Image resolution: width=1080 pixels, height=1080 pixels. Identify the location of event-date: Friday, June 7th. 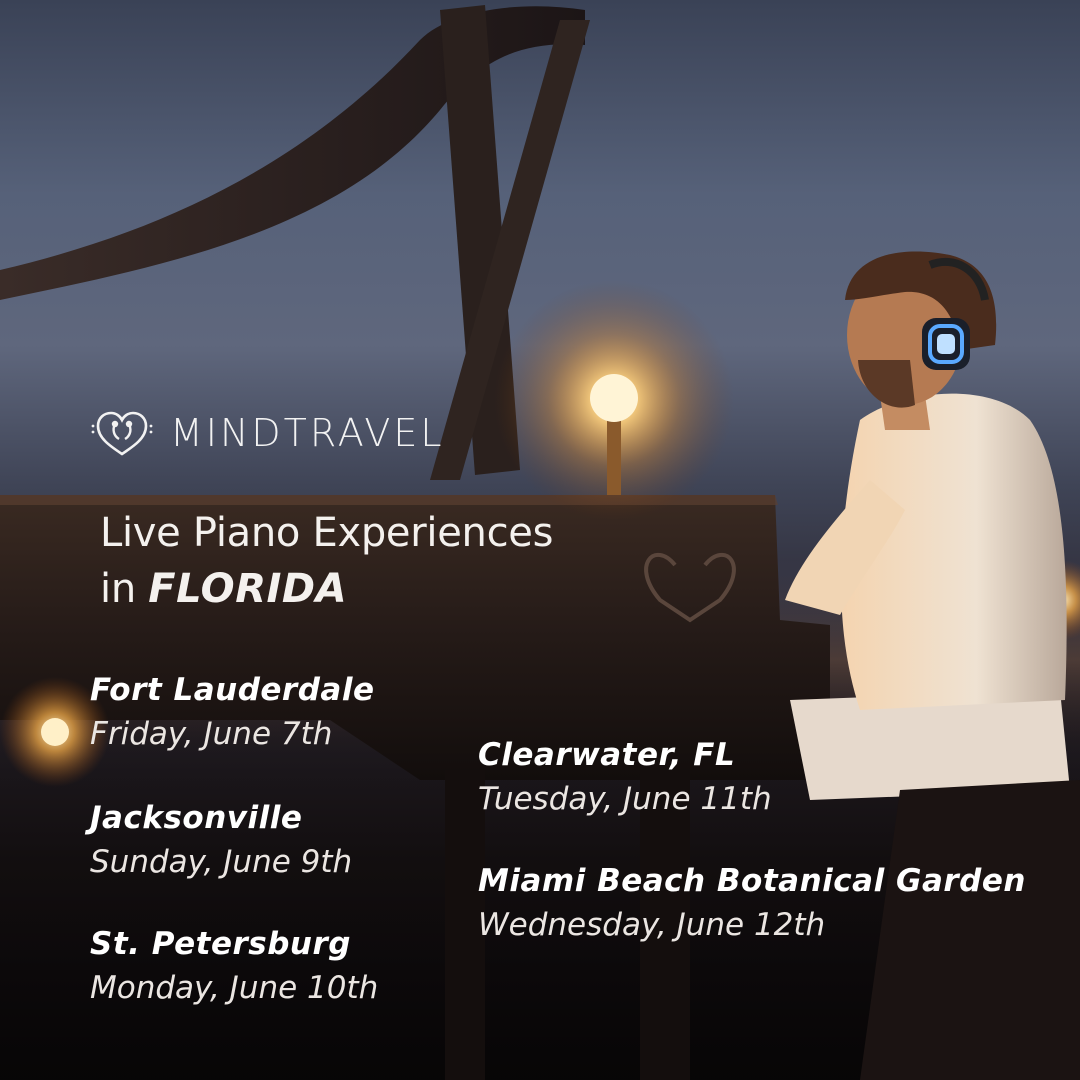
(211, 734).